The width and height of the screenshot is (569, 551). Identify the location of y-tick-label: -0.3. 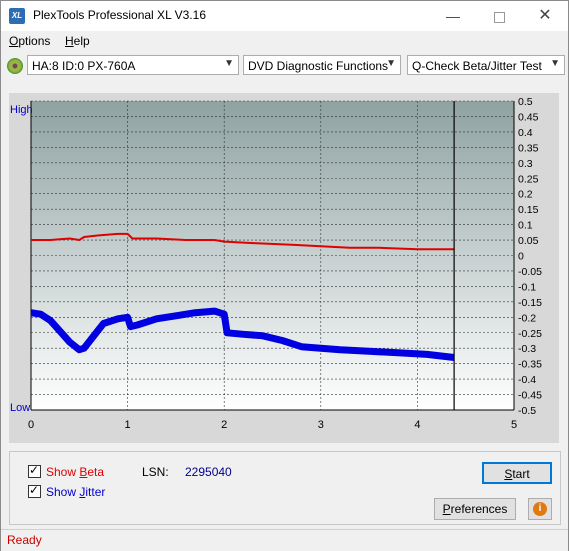
(527, 349).